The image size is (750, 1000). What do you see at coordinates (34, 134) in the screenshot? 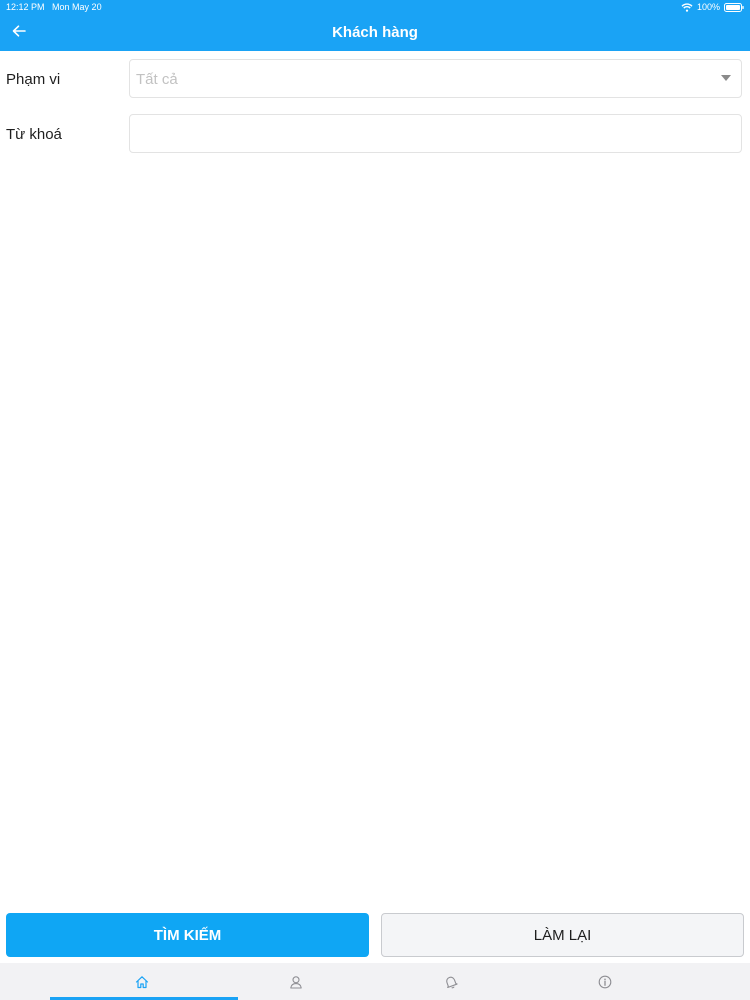
I see `keyword-label: Từ khoá` at bounding box center [34, 134].